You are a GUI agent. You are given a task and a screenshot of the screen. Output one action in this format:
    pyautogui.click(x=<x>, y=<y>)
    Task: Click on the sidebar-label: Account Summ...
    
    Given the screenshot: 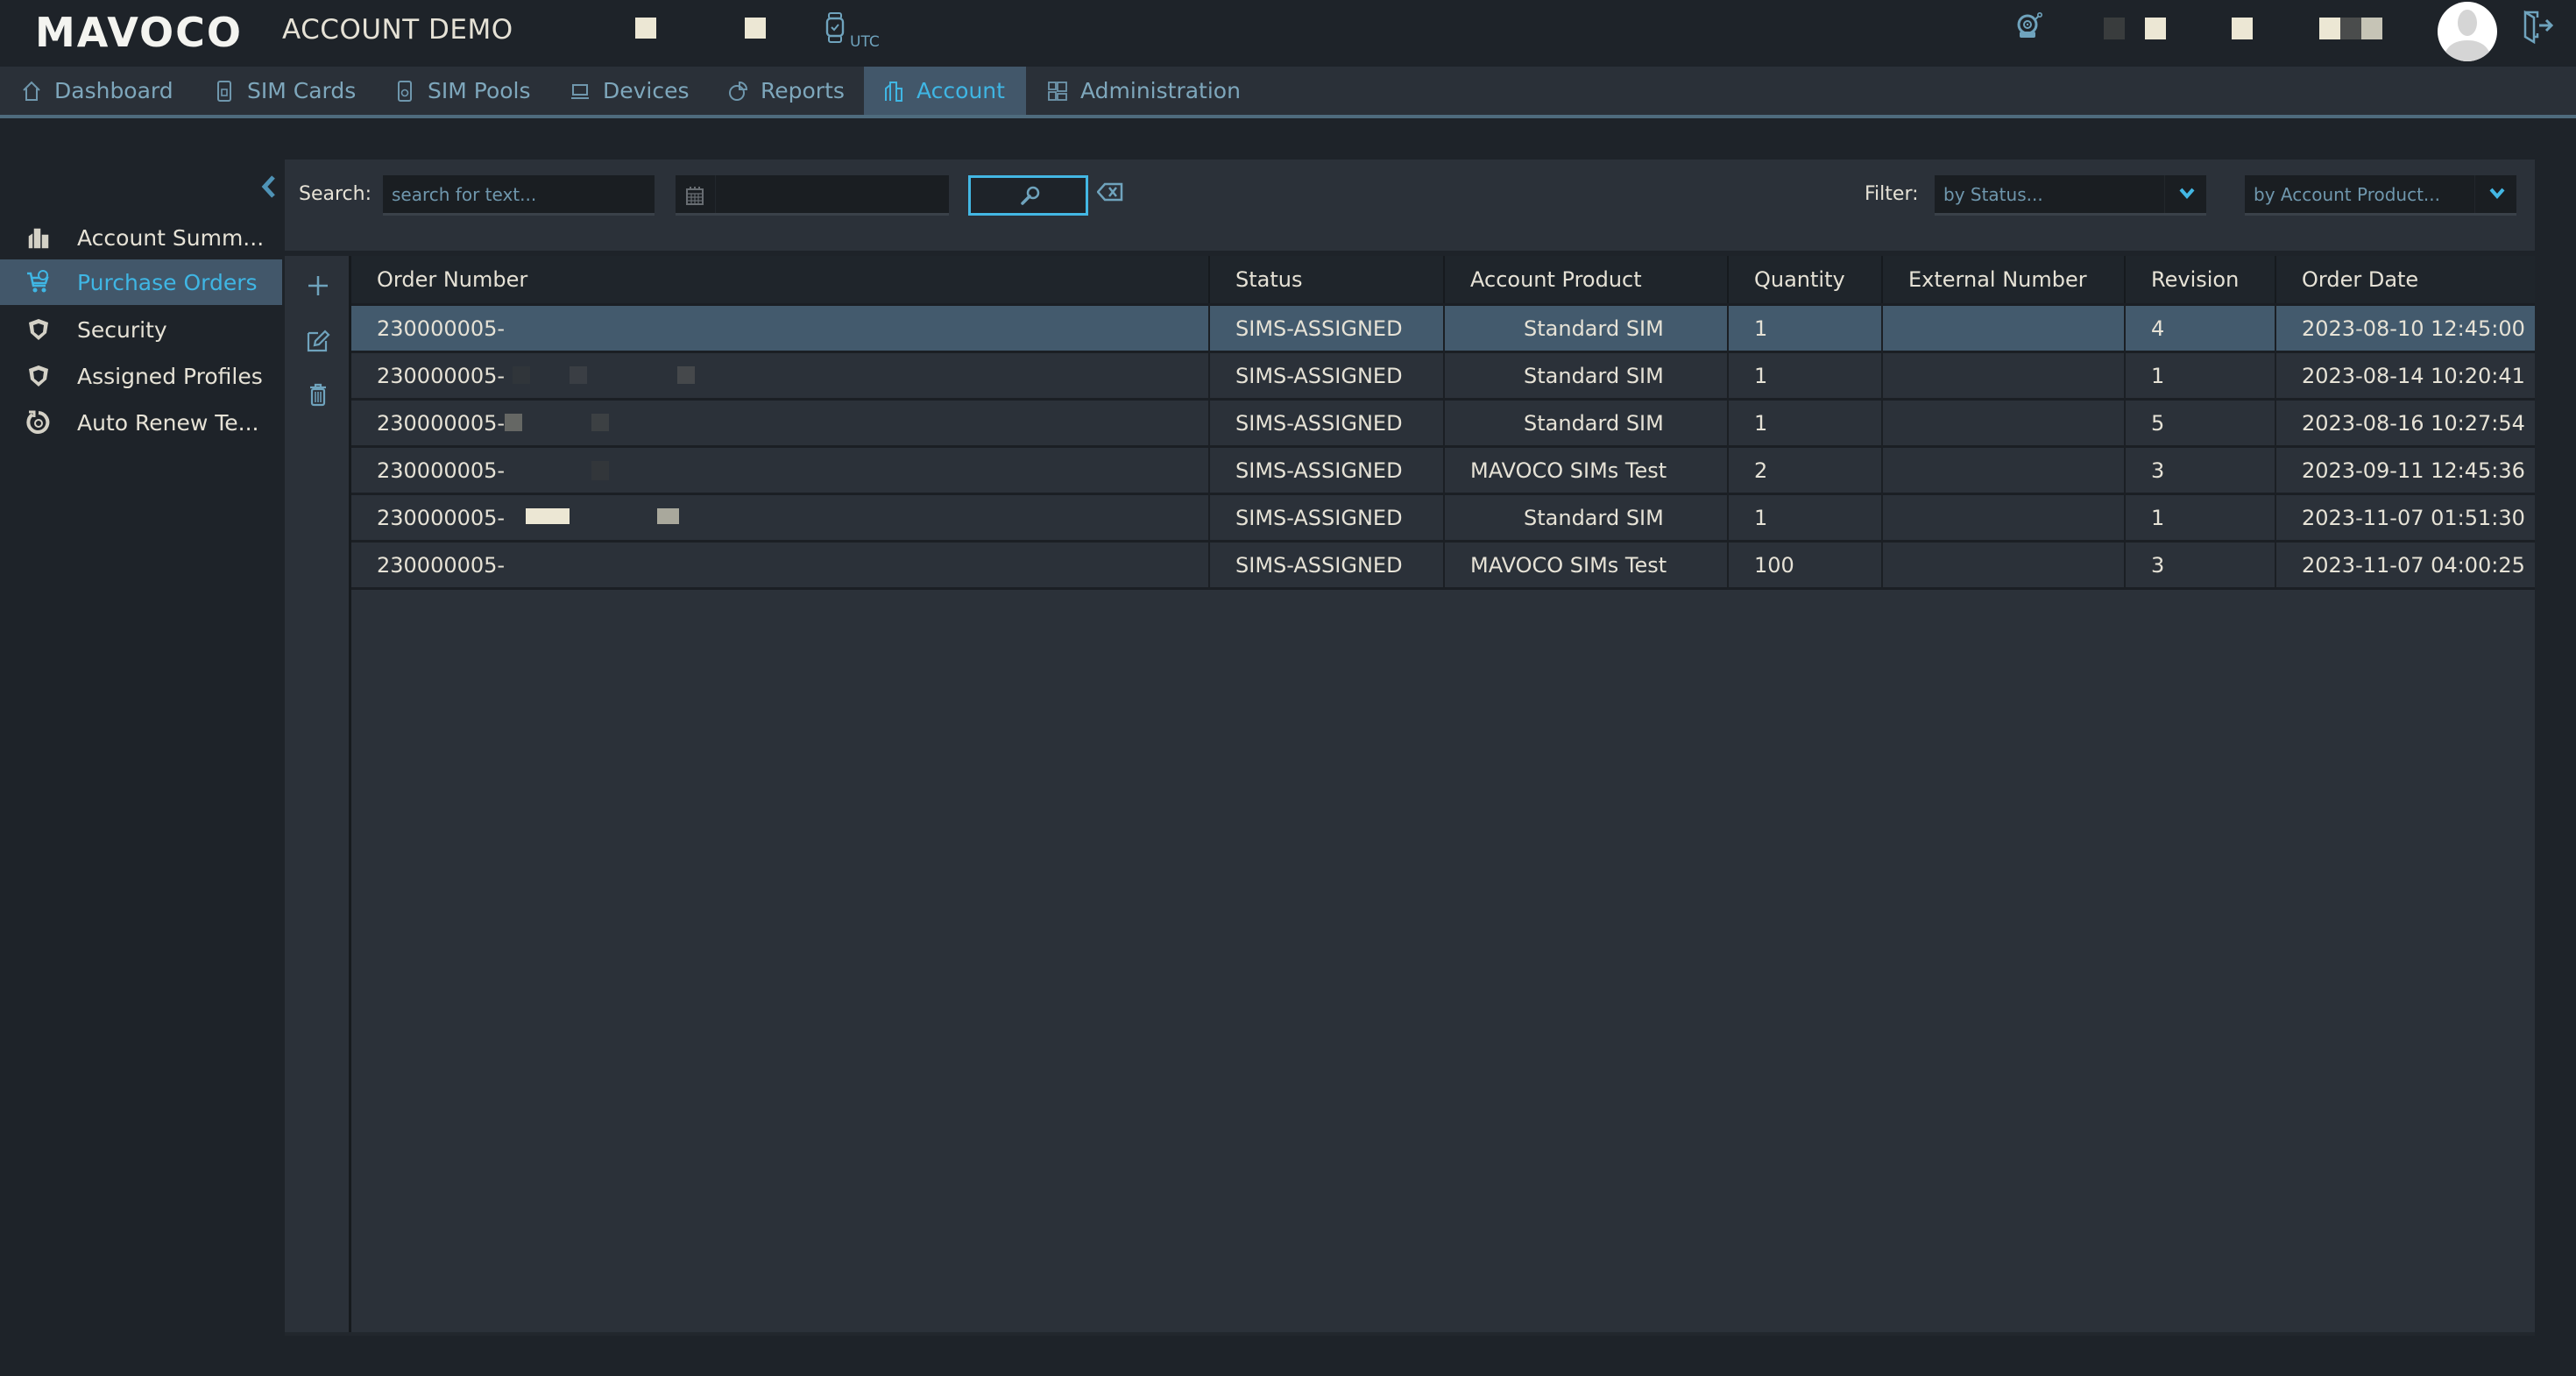 What is the action you would take?
    pyautogui.click(x=171, y=237)
    